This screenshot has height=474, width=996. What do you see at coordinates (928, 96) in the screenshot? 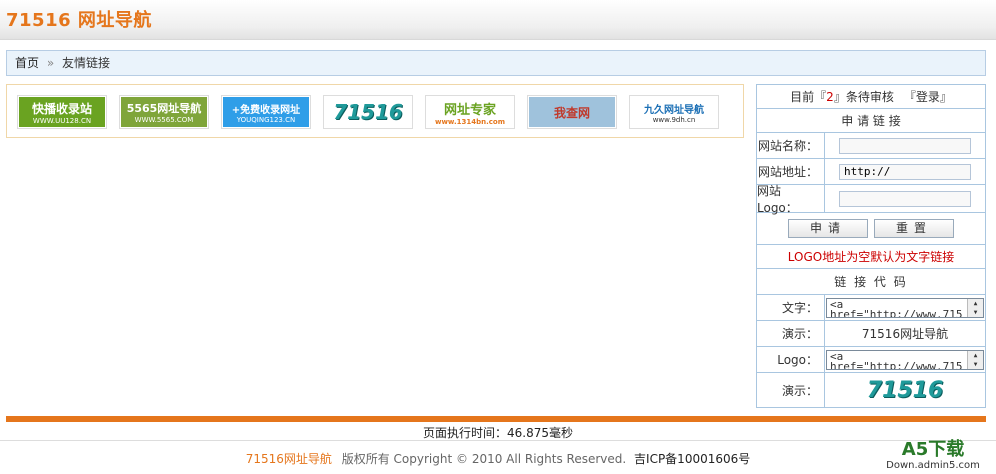
I see `login-link: 『登录』` at bounding box center [928, 96].